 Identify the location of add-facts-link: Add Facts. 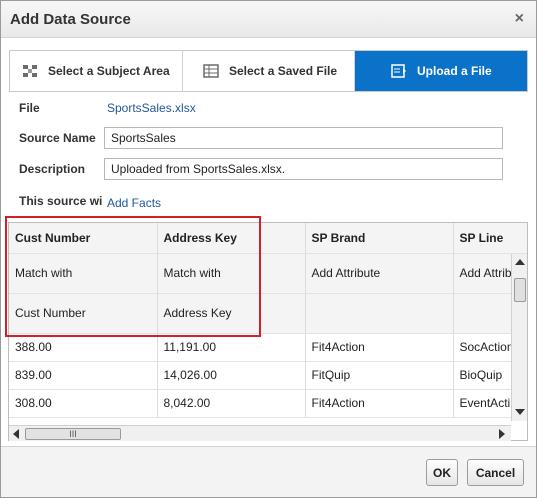
(134, 203).